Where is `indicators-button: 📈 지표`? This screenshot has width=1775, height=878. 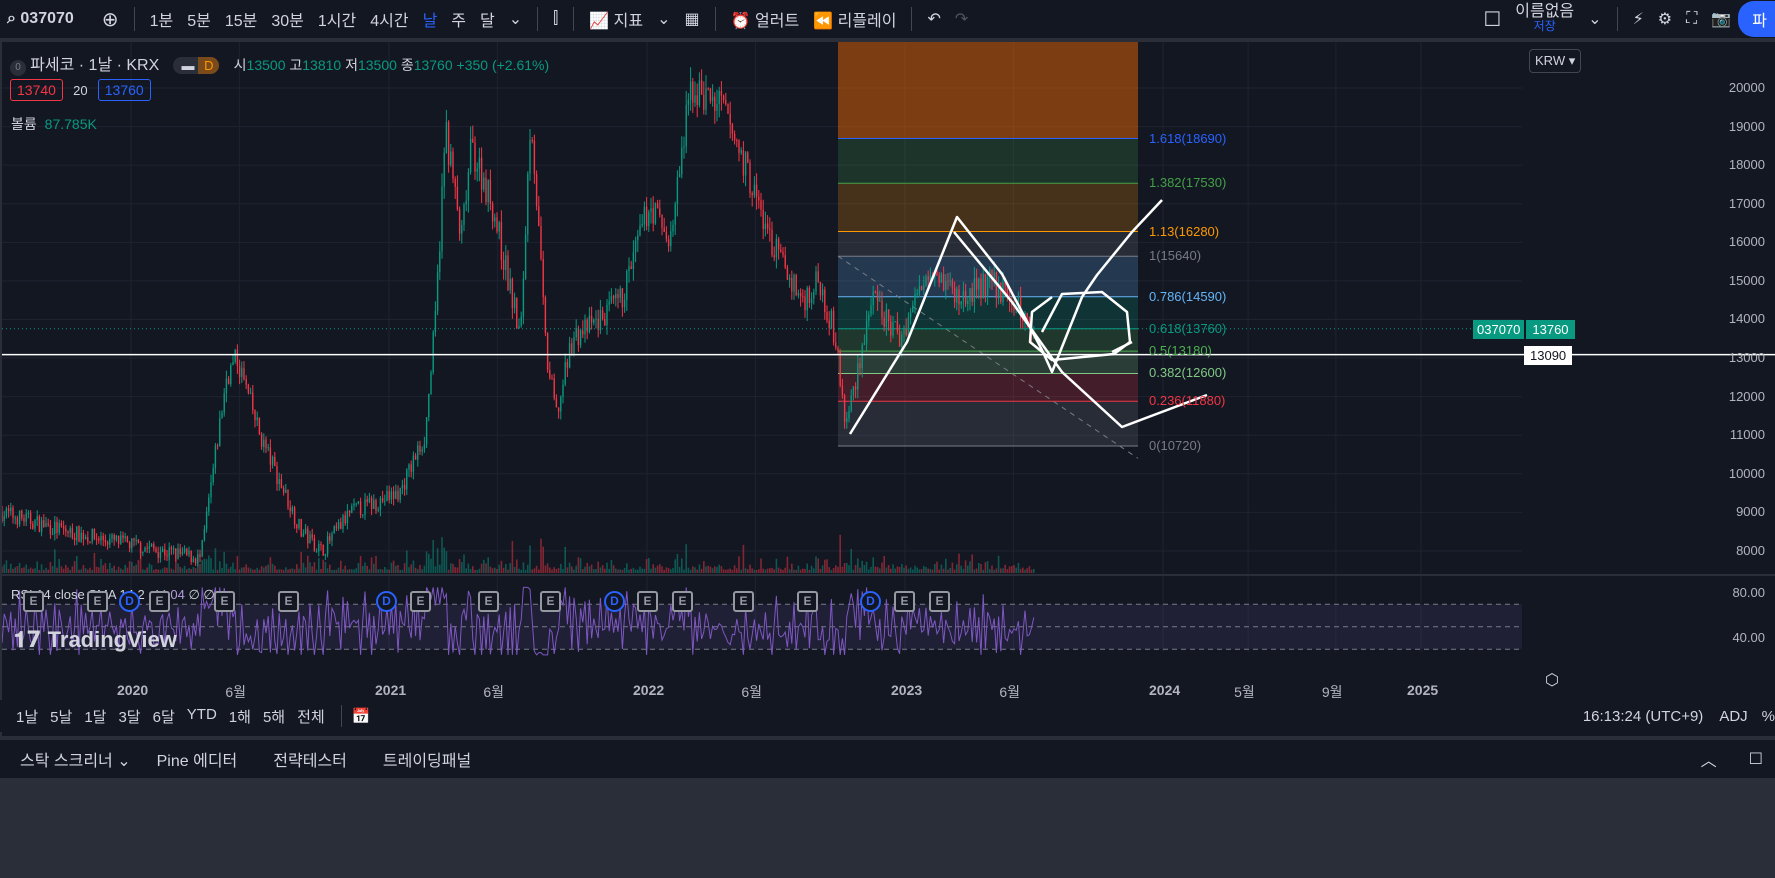 indicators-button: 📈 지표 is located at coordinates (616, 19).